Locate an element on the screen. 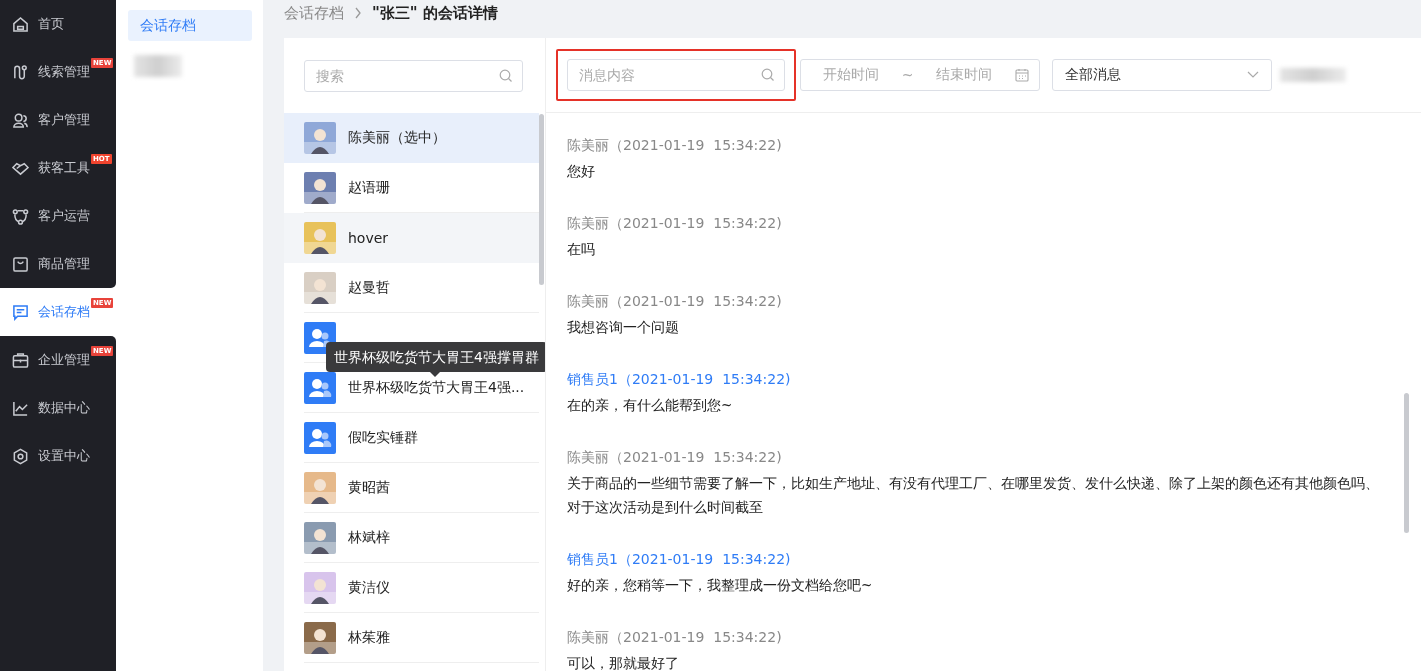 This screenshot has height=671, width=1421. network-icon is located at coordinates (20, 216).